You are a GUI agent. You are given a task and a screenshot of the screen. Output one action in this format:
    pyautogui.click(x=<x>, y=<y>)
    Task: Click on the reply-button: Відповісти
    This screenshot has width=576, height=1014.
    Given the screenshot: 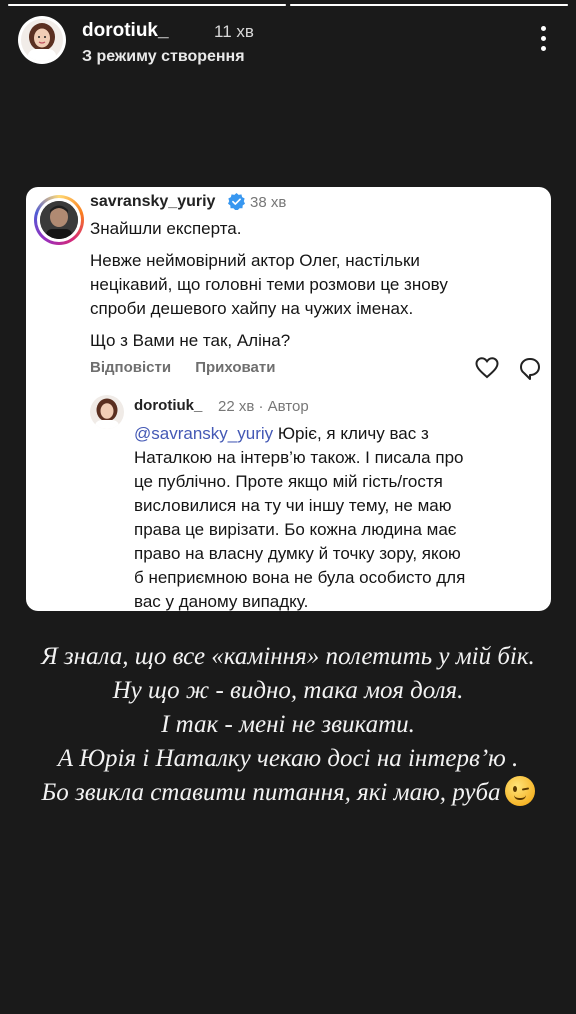 What is the action you would take?
    pyautogui.click(x=130, y=367)
    